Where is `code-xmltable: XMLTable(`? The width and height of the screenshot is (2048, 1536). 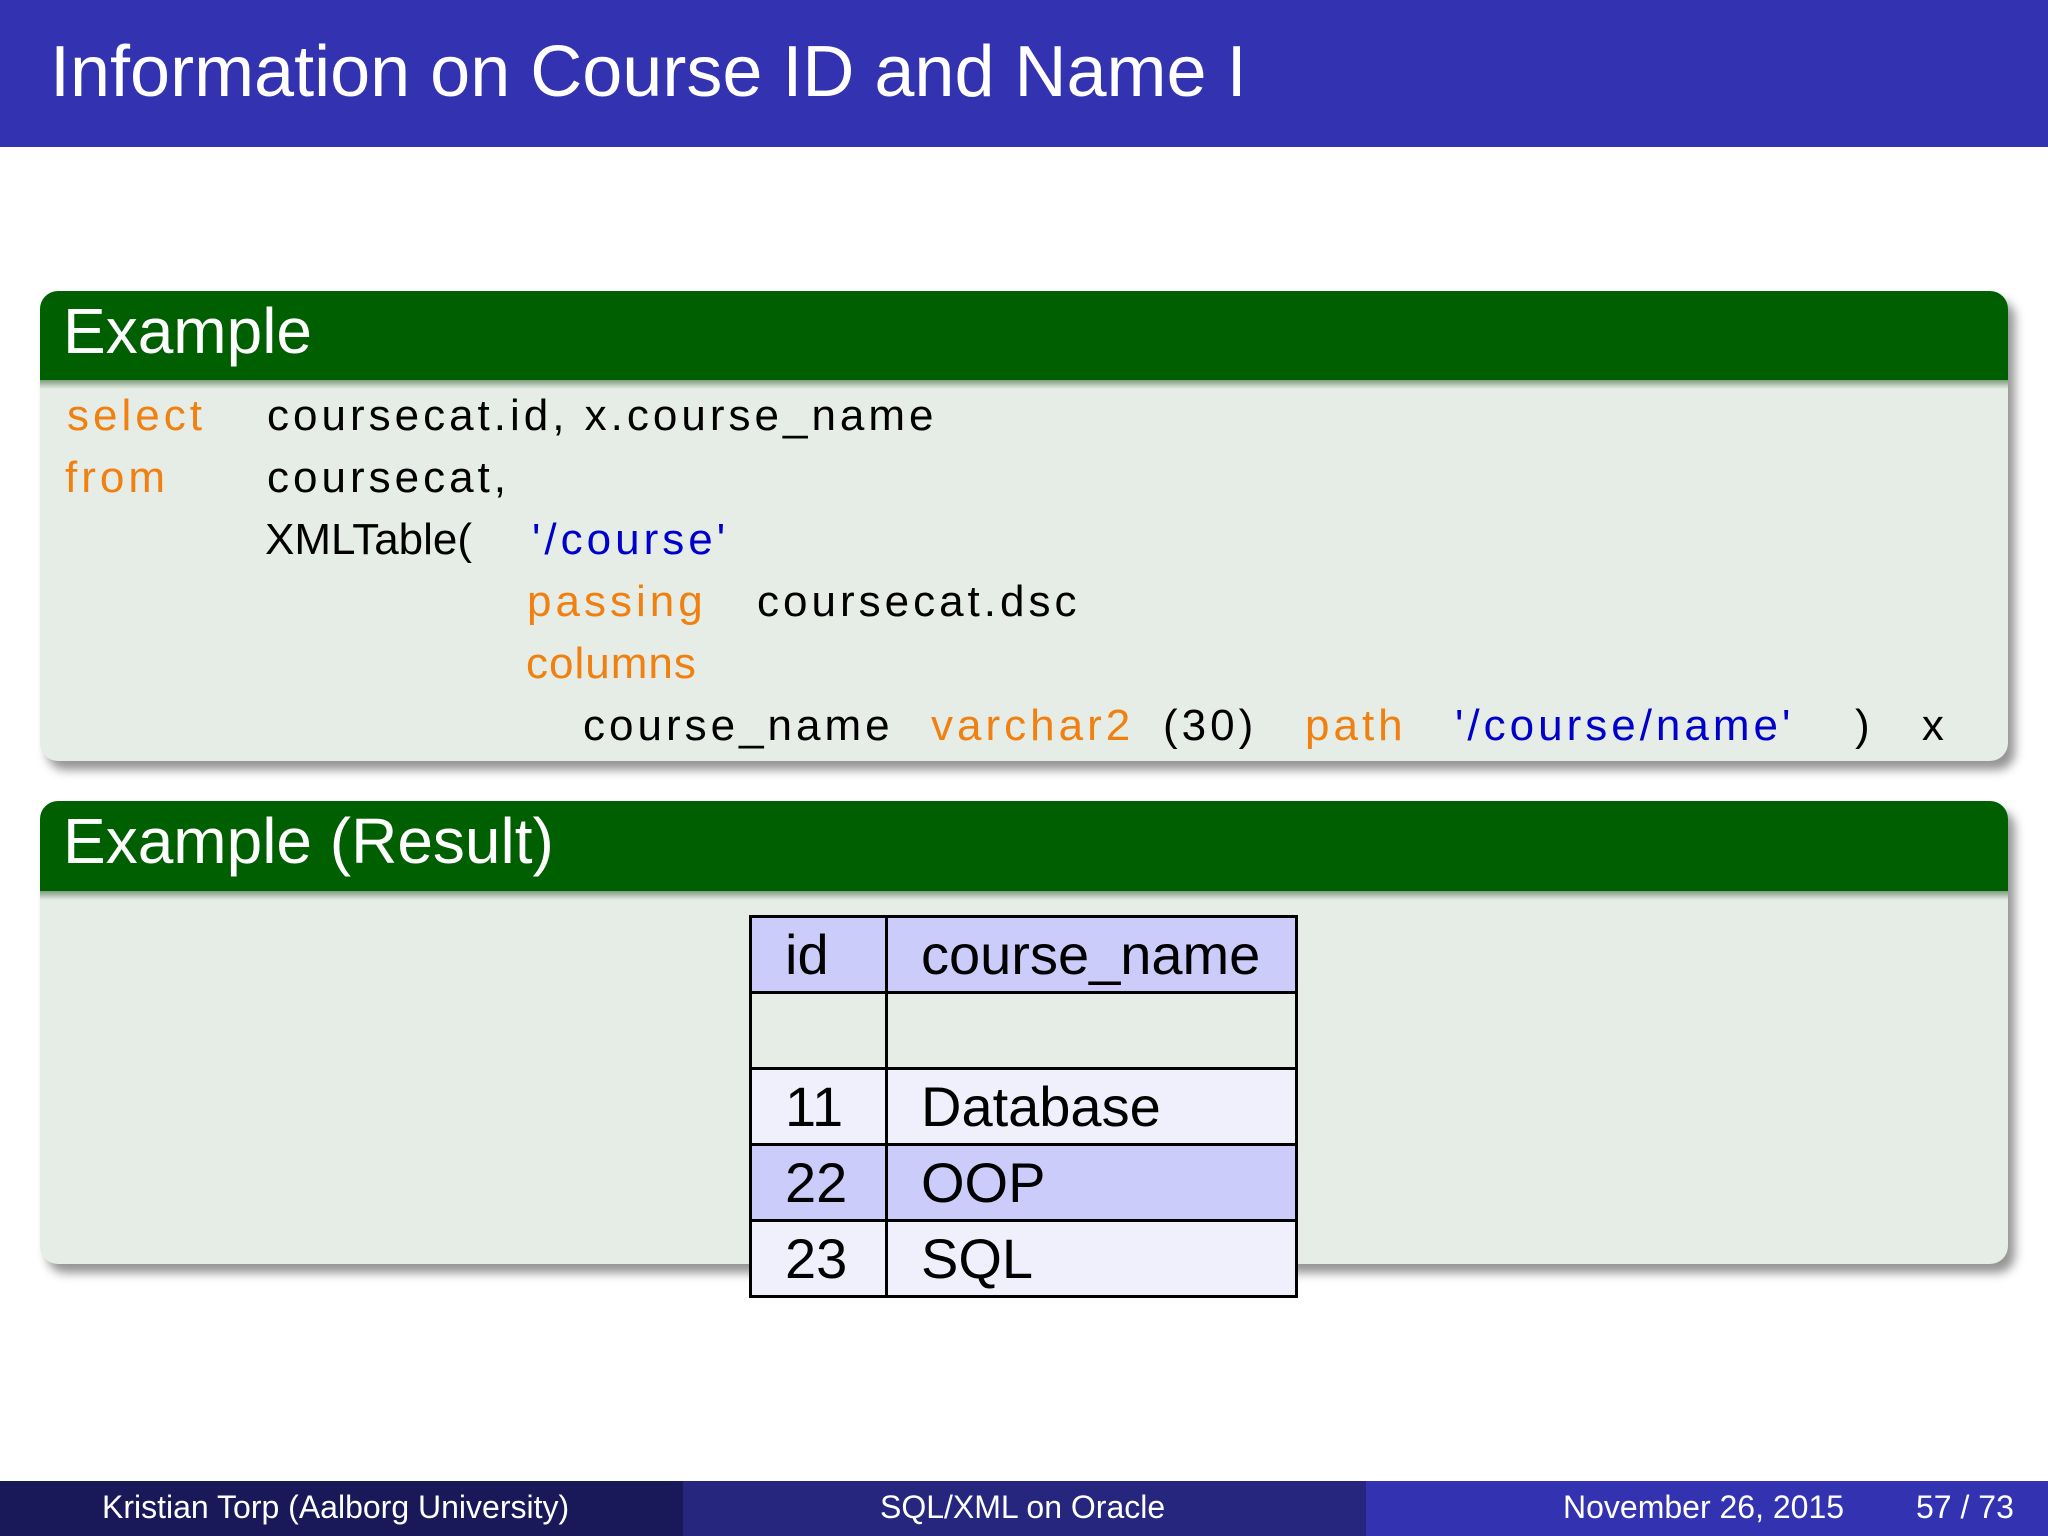 code-xmltable: XMLTable( is located at coordinates (369, 539).